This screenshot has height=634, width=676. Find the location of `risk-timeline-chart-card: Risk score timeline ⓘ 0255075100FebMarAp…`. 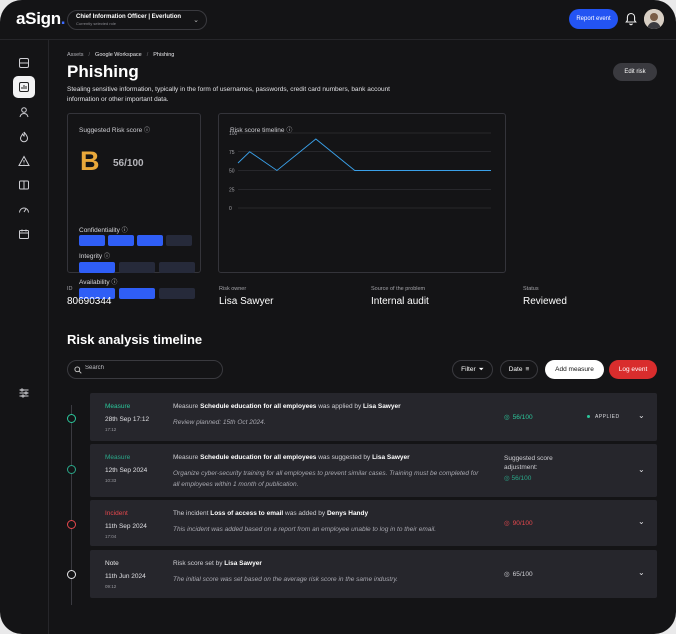

risk-timeline-chart-card: Risk score timeline ⓘ 0255075100FebMarAp… is located at coordinates (362, 193).